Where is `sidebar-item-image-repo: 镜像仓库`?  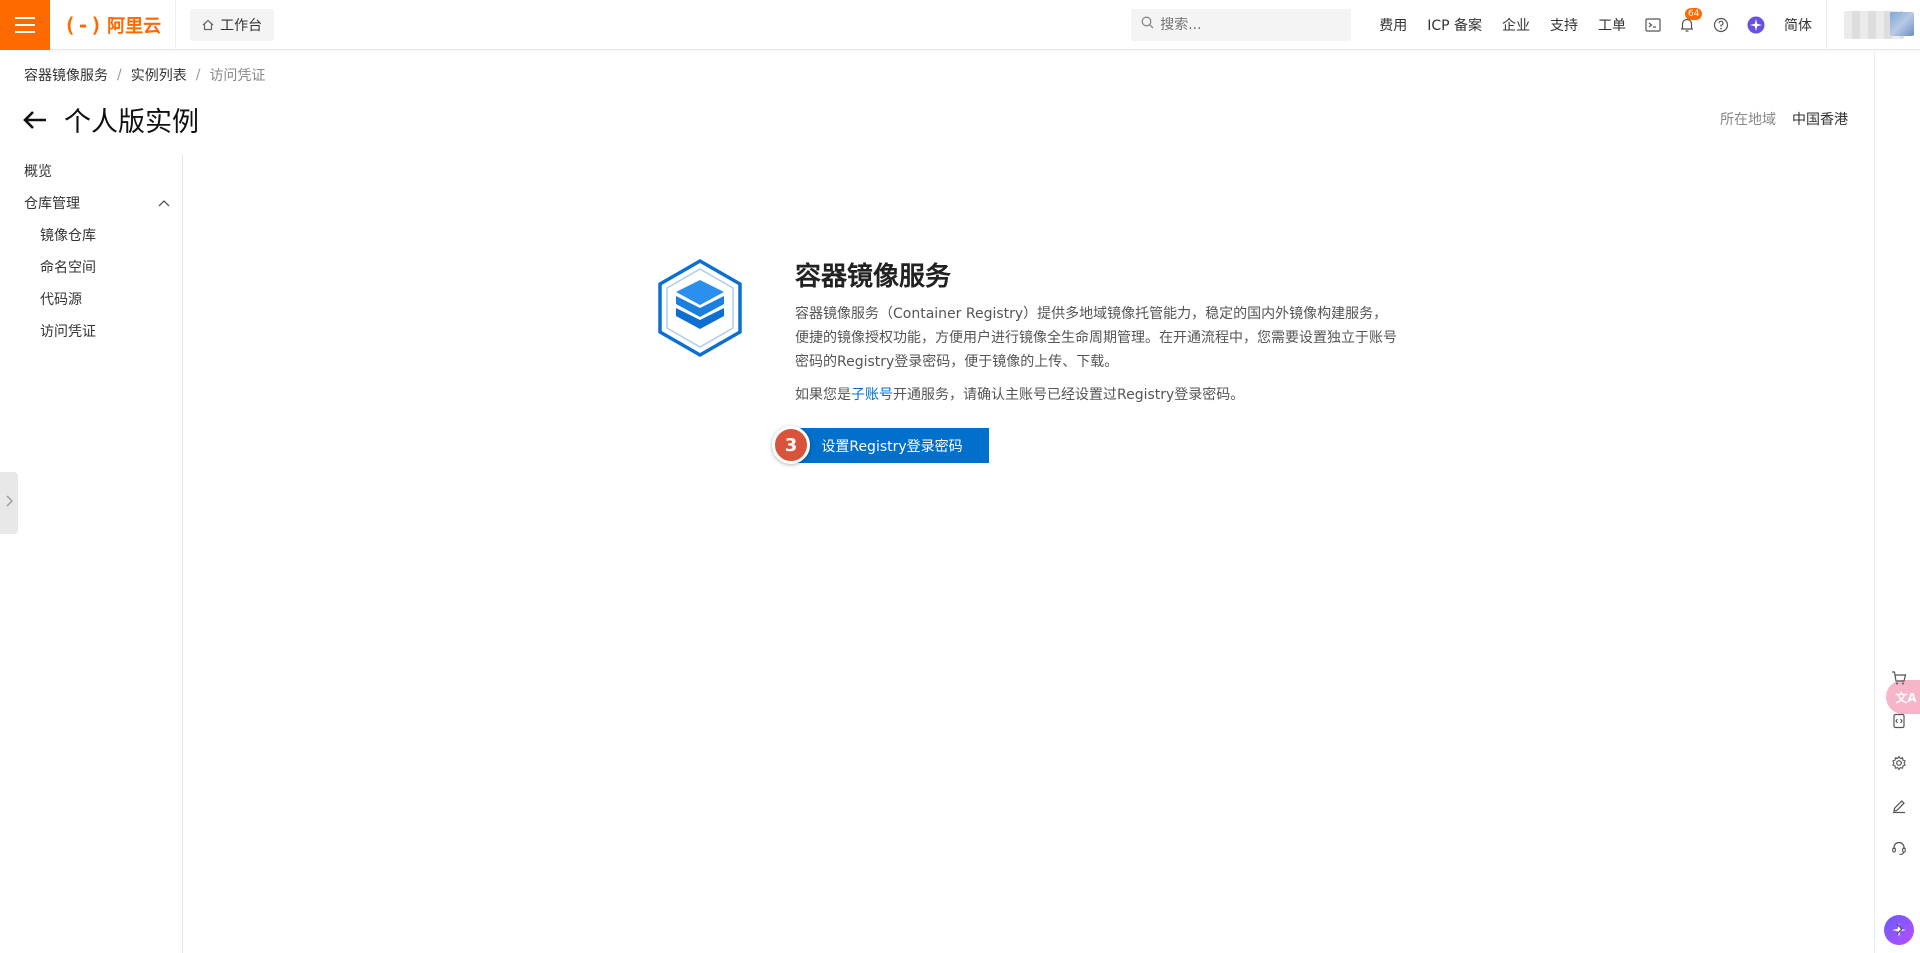
sidebar-item-image-repo: 镜像仓库 is located at coordinates (91, 235).